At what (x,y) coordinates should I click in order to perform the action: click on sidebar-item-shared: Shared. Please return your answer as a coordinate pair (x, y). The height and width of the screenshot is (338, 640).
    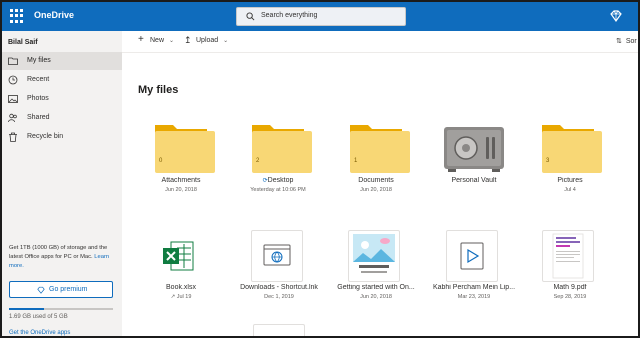
    Looking at the image, I should click on (62, 118).